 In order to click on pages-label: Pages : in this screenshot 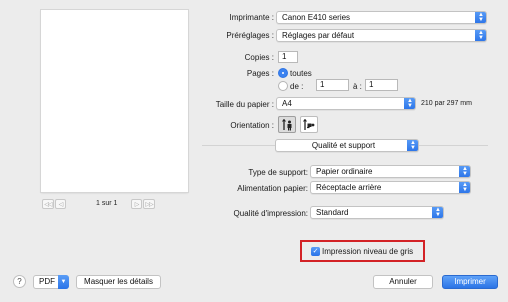, I will do `click(260, 73)`.